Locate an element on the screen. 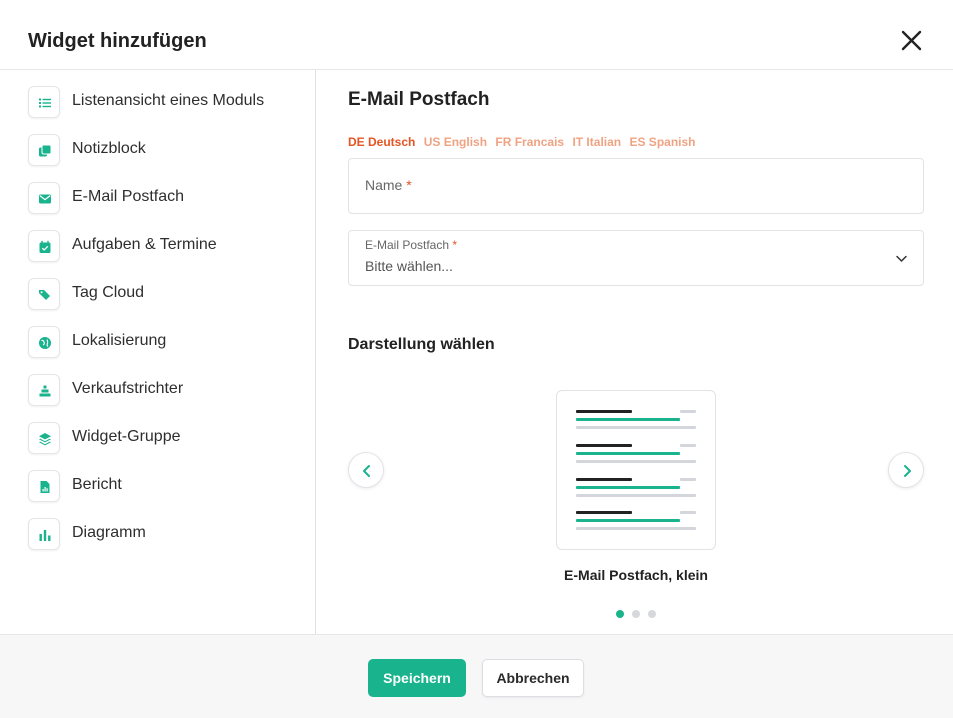 This screenshot has height=718, width=953. chevron-right-icon is located at coordinates (907, 471).